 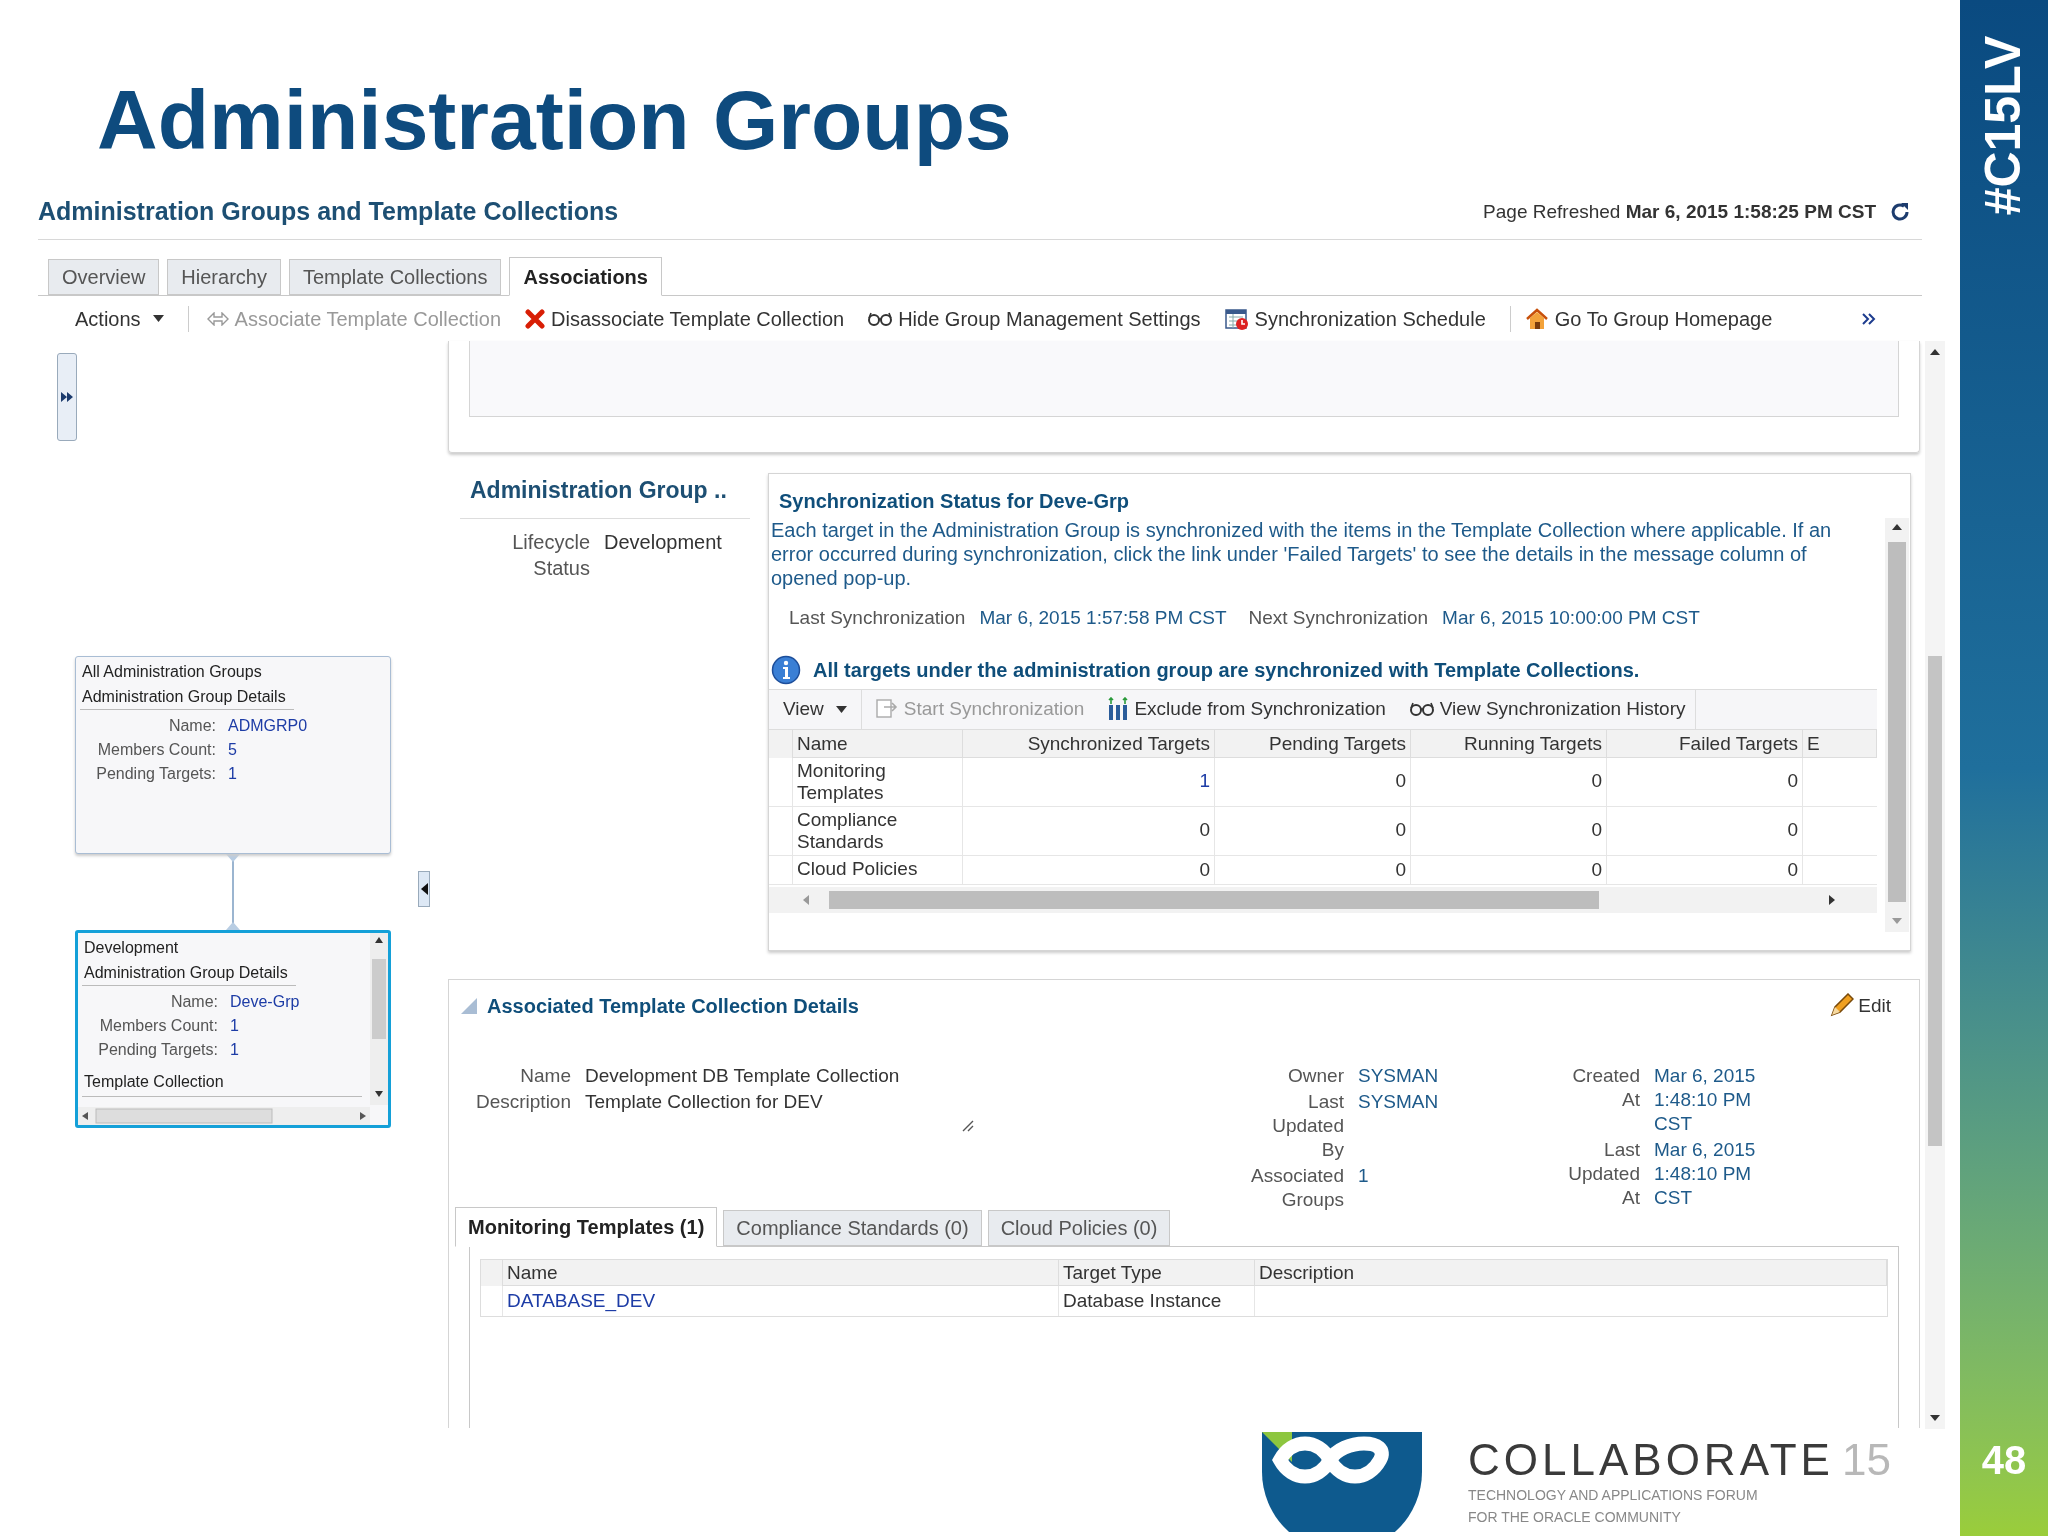 I want to click on field-label: Last Updated By, so click(x=1307, y=1126).